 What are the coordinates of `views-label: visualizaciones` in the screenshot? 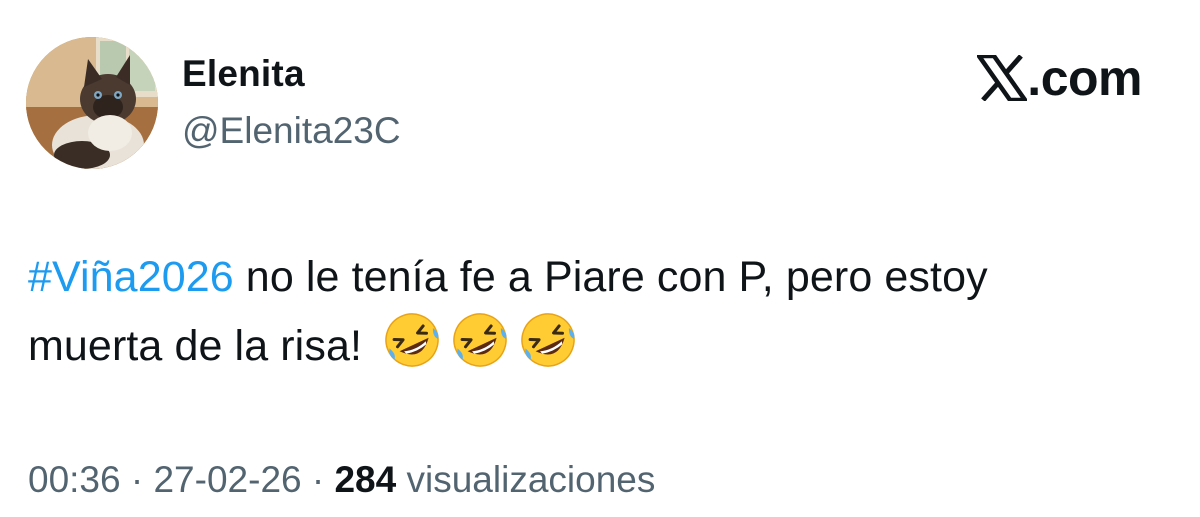 It's located at (531, 479).